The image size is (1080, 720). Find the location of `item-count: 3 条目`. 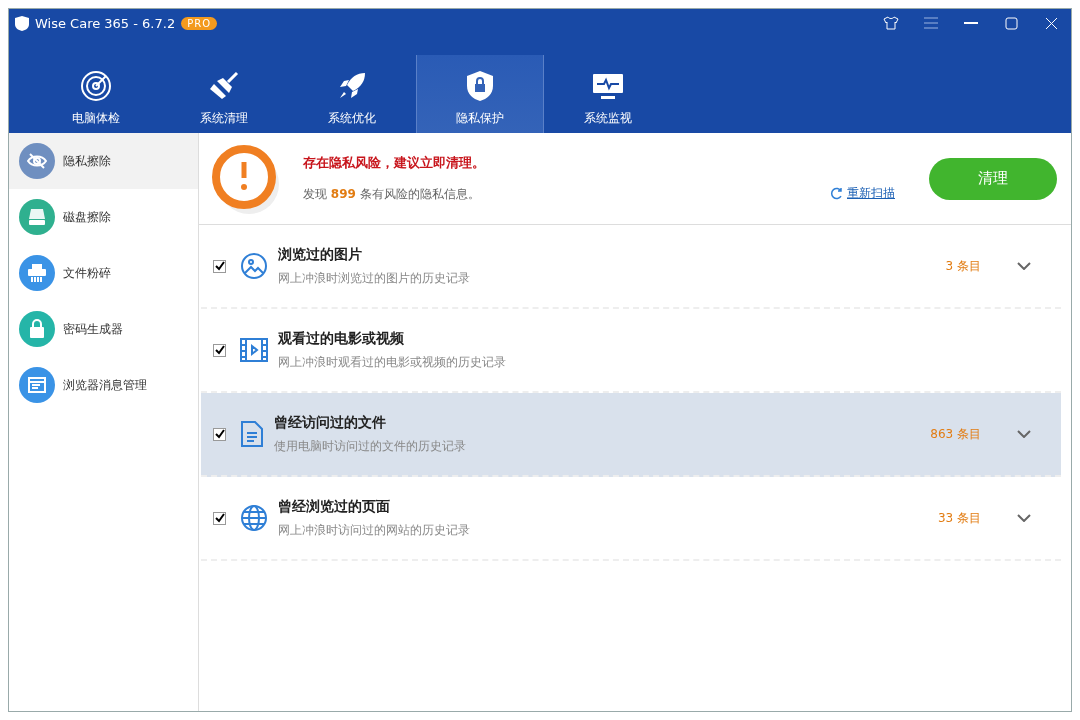

item-count: 3 条目 is located at coordinates (963, 266).